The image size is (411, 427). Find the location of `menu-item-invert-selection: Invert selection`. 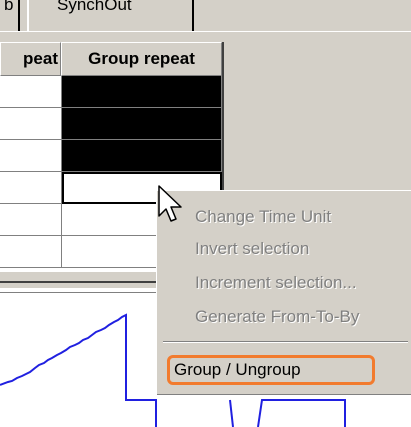

menu-item-invert-selection: Invert selection is located at coordinates (252, 249).